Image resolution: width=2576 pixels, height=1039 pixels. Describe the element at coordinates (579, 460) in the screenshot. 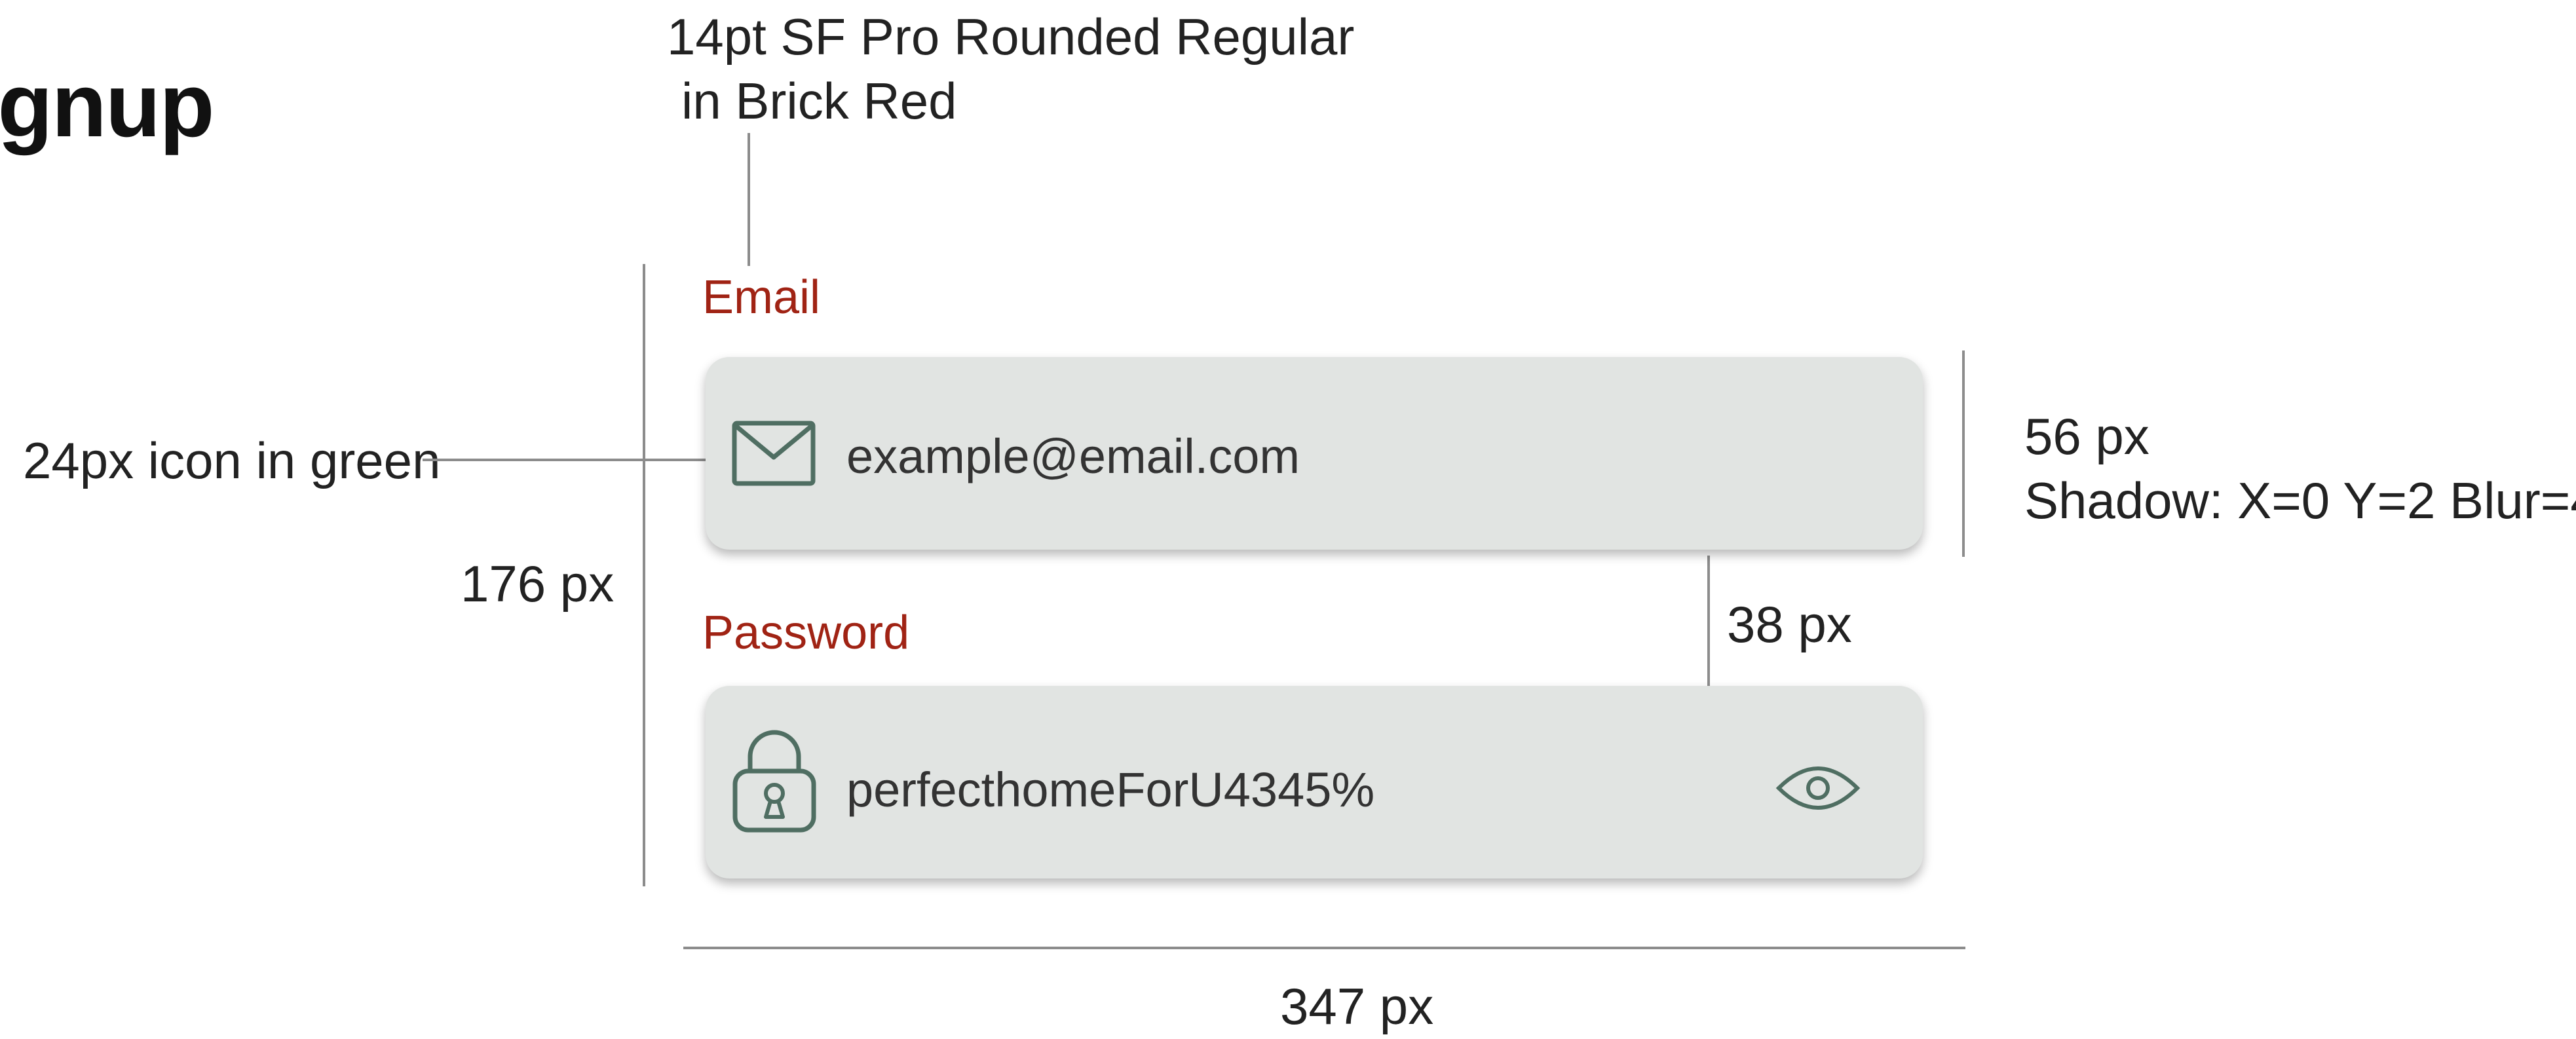

I see `icon-annotation-leader` at that location.